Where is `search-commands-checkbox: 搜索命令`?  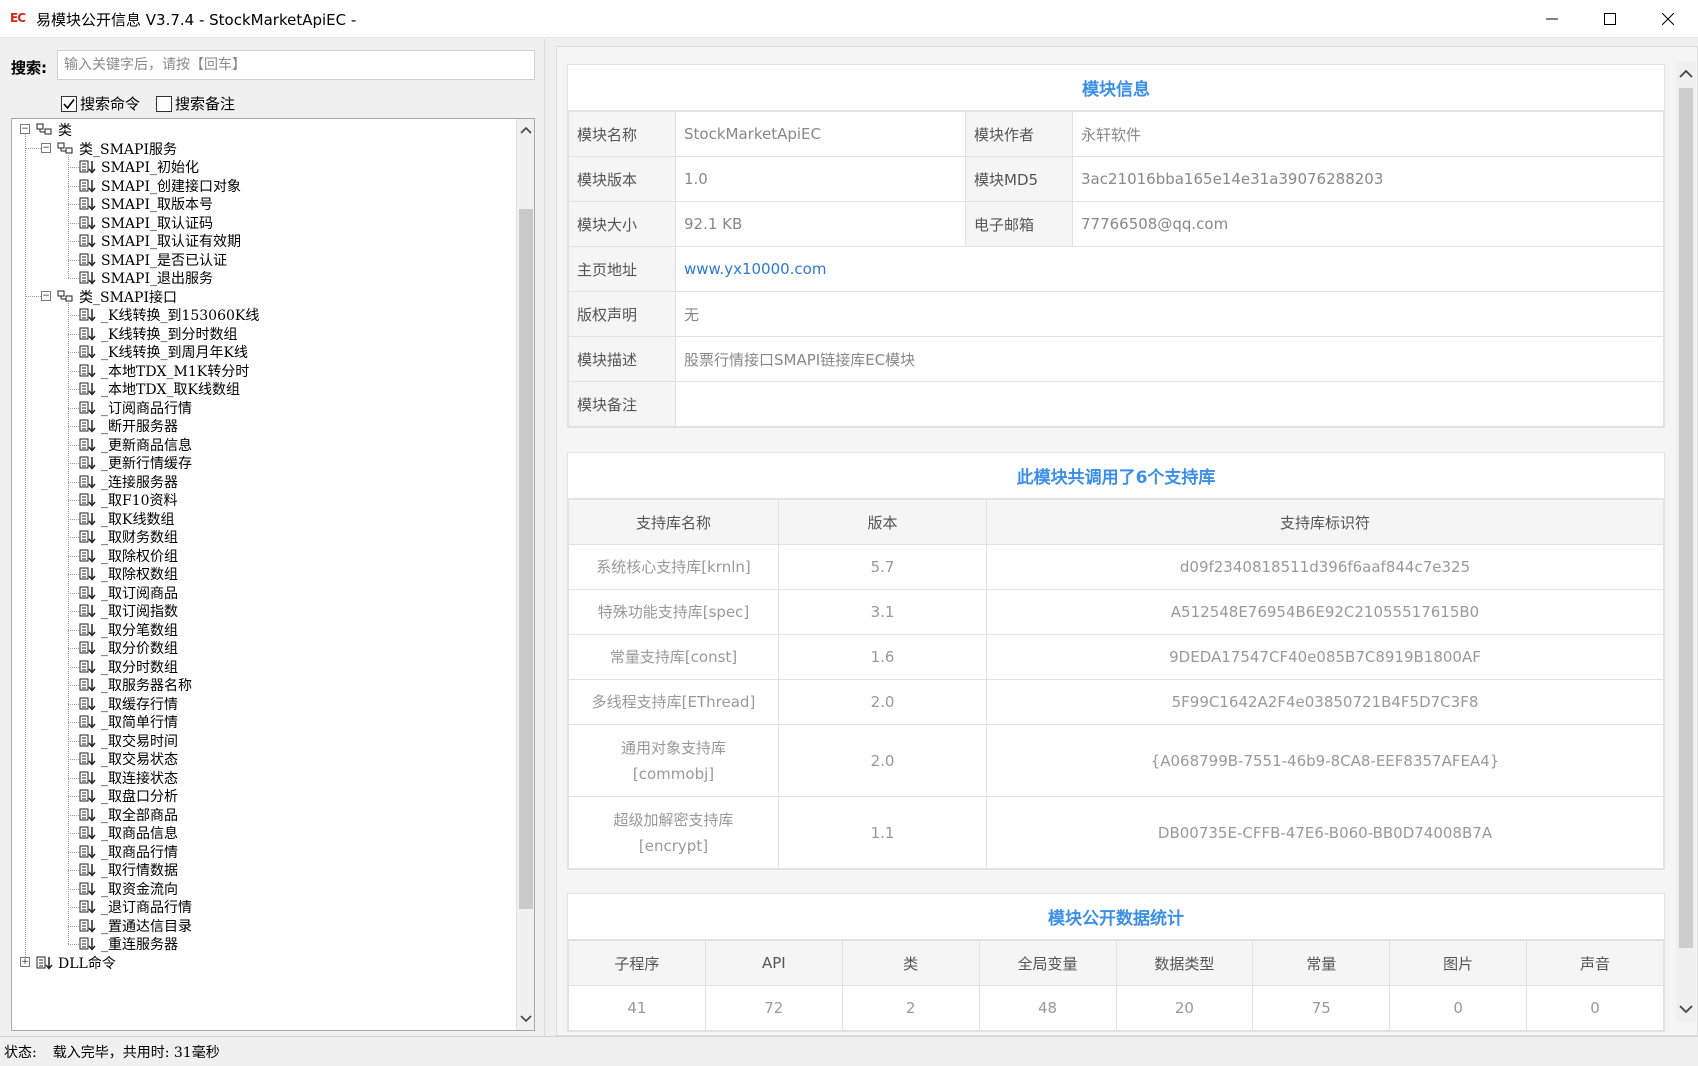
search-commands-checkbox: 搜索命令 is located at coordinates (100, 103).